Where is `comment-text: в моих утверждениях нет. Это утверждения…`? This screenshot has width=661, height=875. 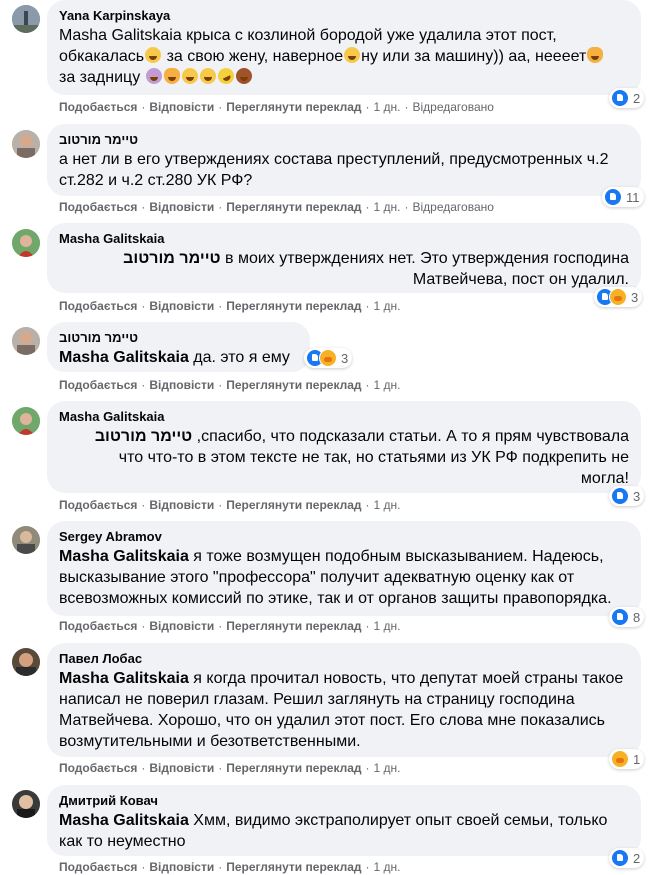
comment-text: в моих утверждениях нет. Это утверждения… is located at coordinates (344, 269).